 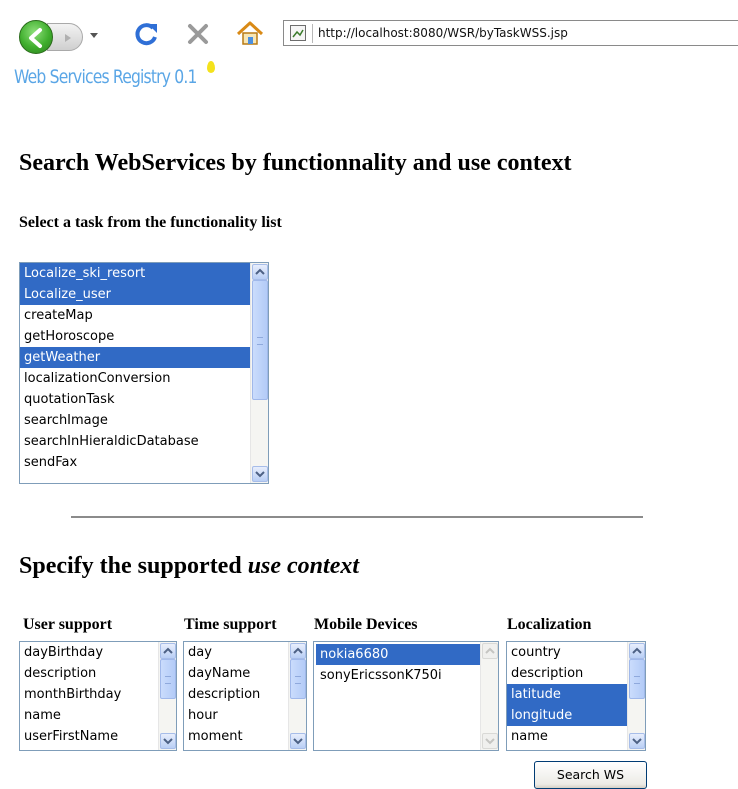 I want to click on list-item: sonyEricssonK750i, so click(x=398, y=675).